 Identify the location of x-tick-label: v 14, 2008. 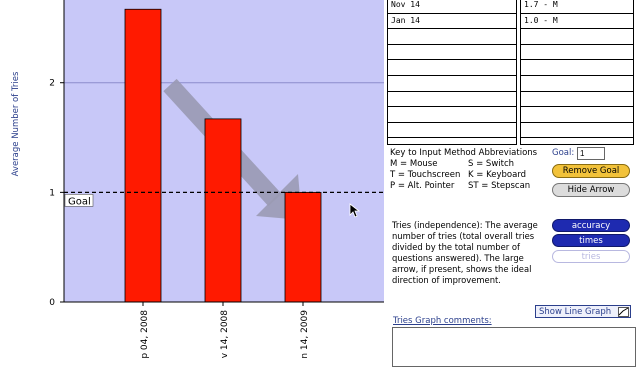
(225, 334).